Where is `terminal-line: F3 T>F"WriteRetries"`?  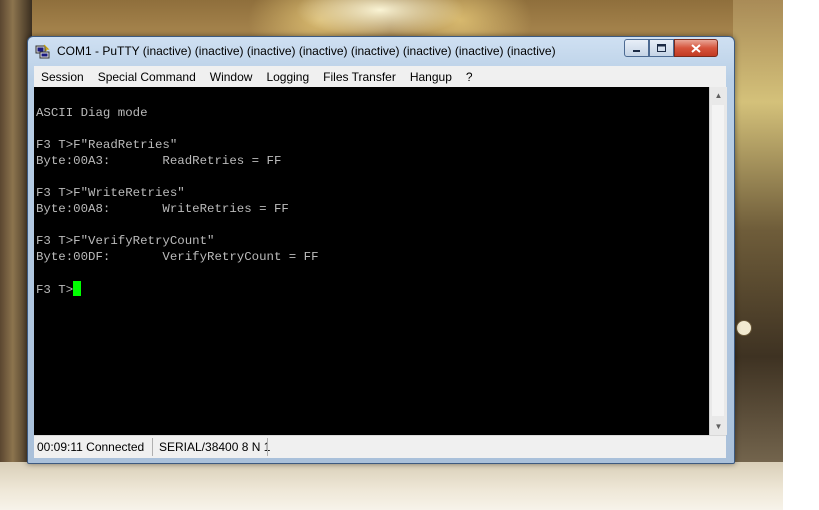 terminal-line: F3 T>F"WriteRetries" is located at coordinates (110, 193).